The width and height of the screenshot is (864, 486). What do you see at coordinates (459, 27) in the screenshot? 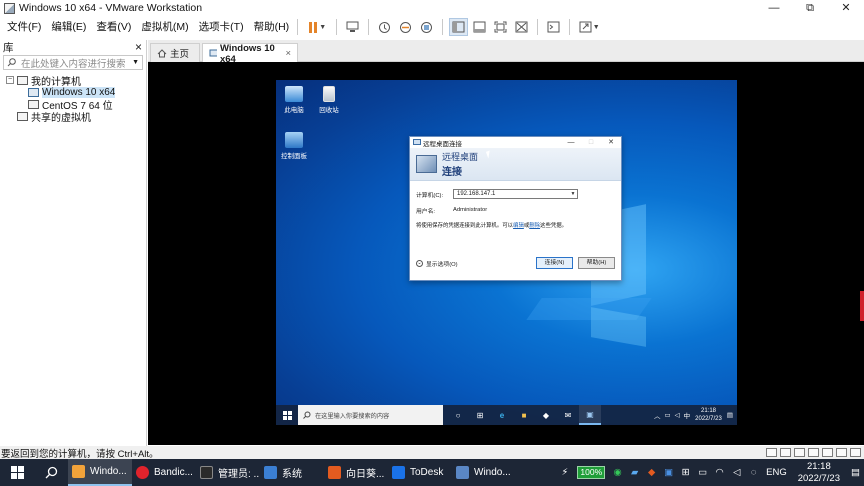
I see `show-library-icon` at bounding box center [459, 27].